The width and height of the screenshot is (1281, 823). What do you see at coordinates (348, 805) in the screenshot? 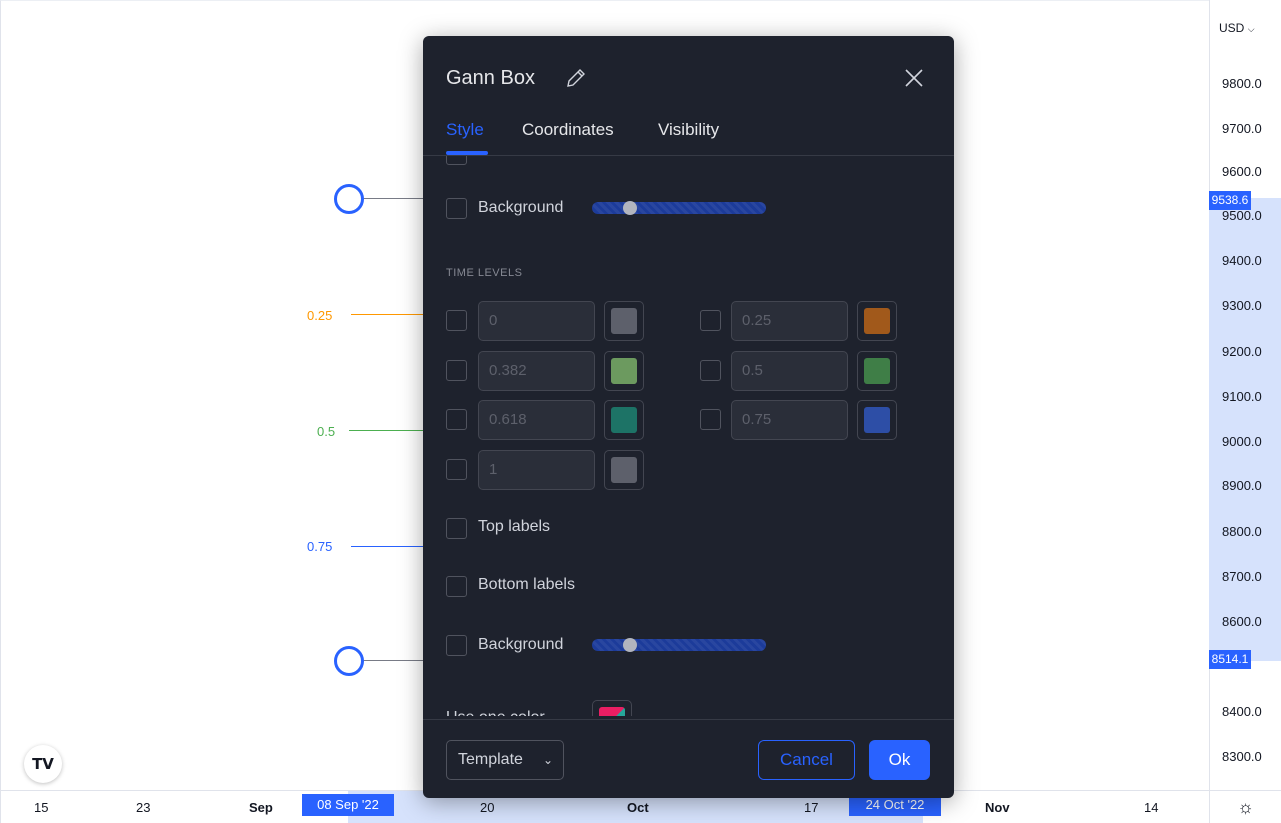
I see `time-tag-left: 08 Sep '22` at bounding box center [348, 805].